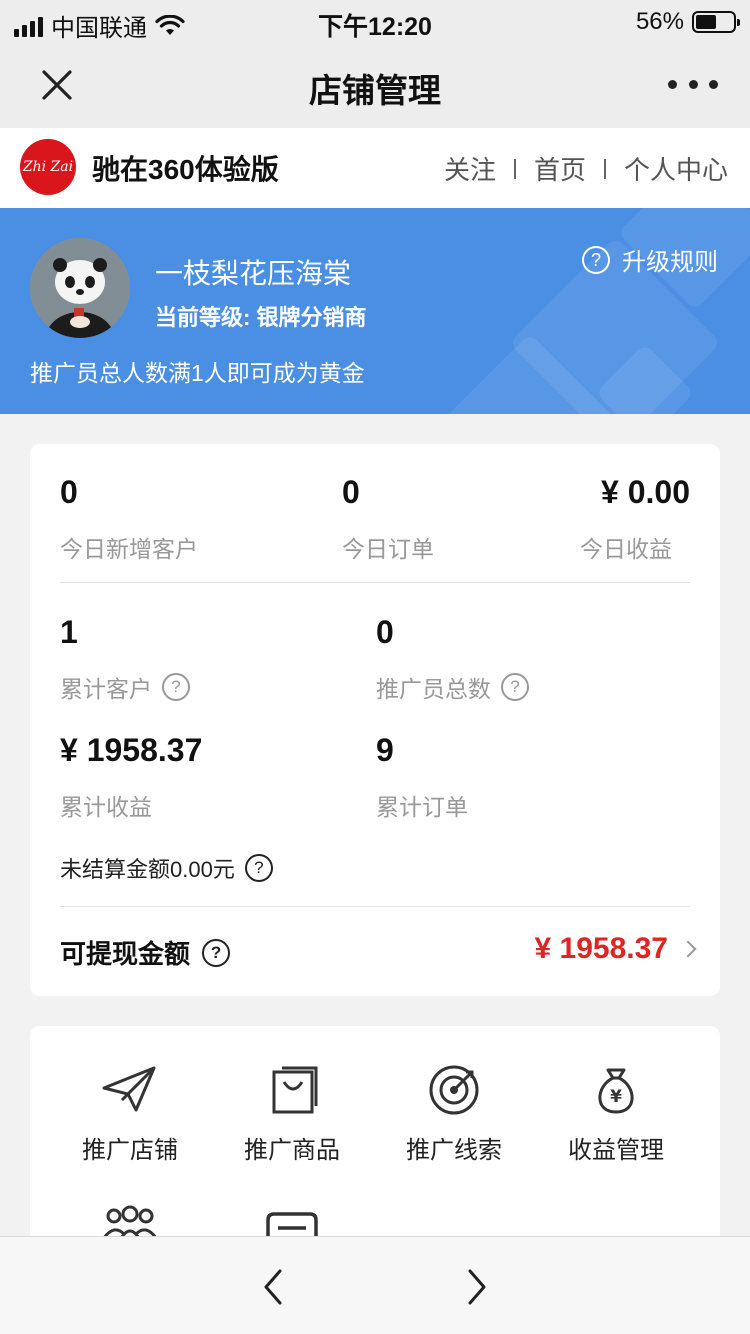 This screenshot has width=750, height=1334. Describe the element at coordinates (385, 632) in the screenshot. I see `total-promoters-value: 0` at that location.